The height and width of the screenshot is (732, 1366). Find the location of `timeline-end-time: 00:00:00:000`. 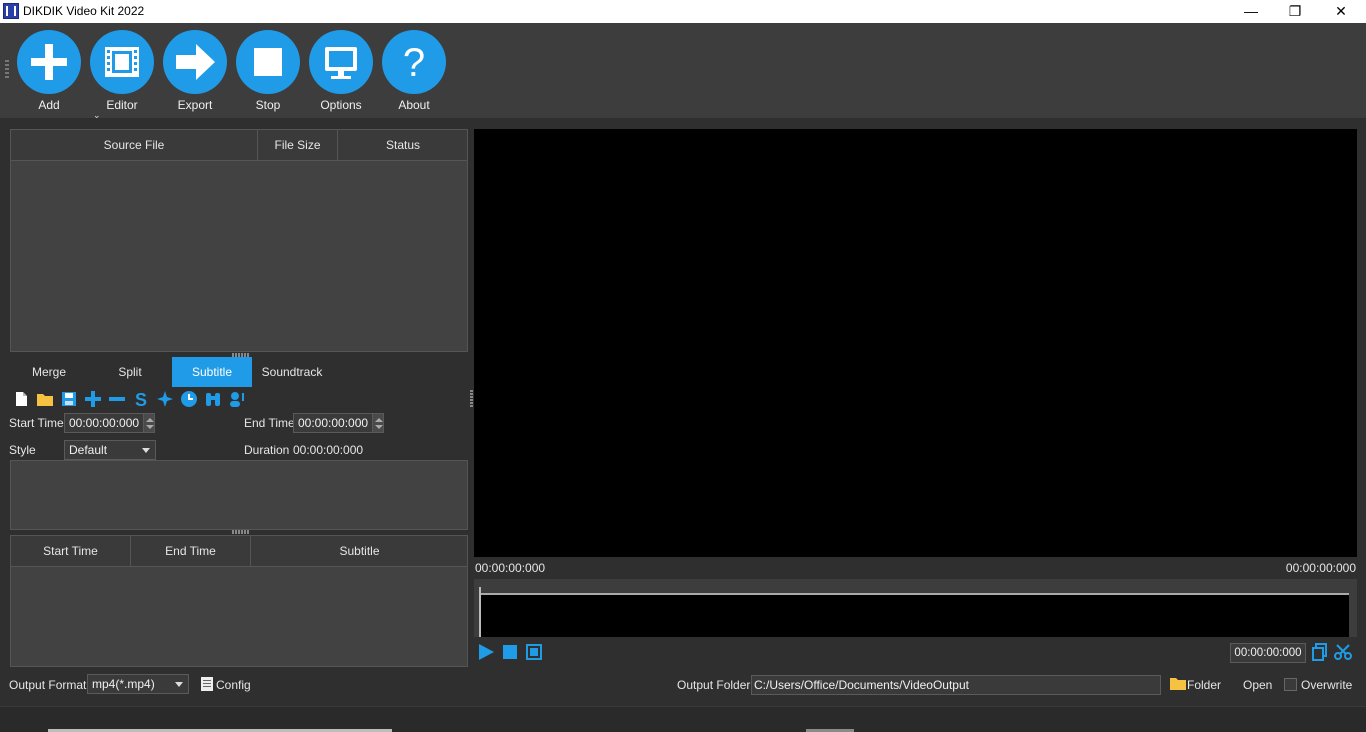

timeline-end-time: 00:00:00:000 is located at coordinates (1320, 568).